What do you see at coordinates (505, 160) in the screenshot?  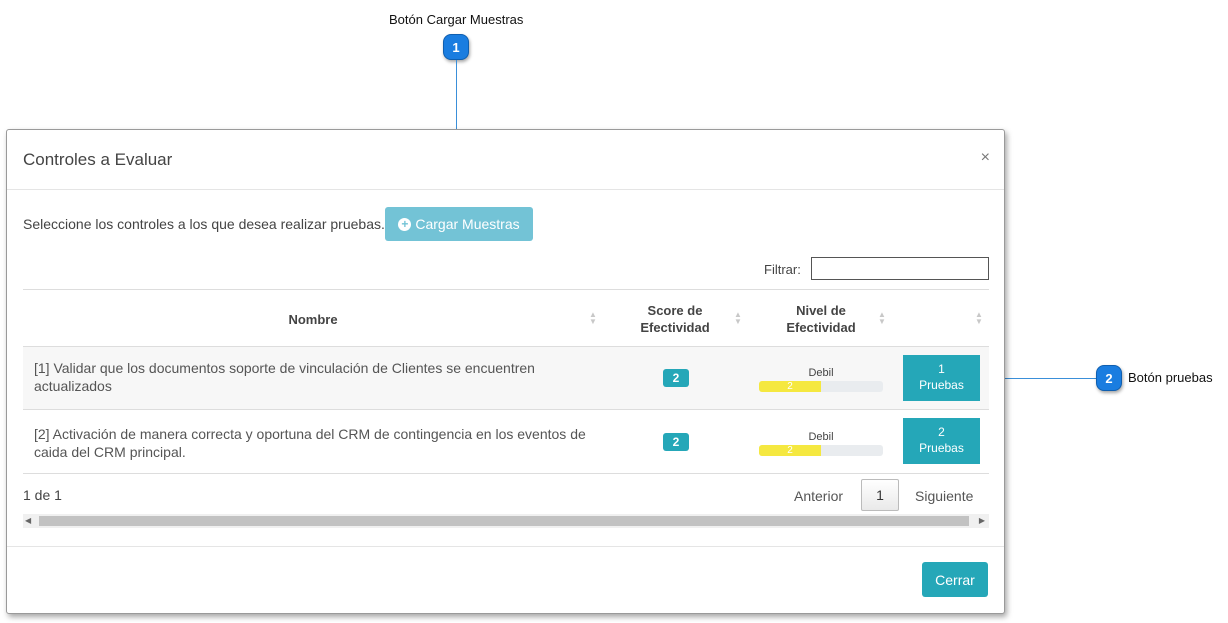 I see `modal-header: Controles a Evaluar ×` at bounding box center [505, 160].